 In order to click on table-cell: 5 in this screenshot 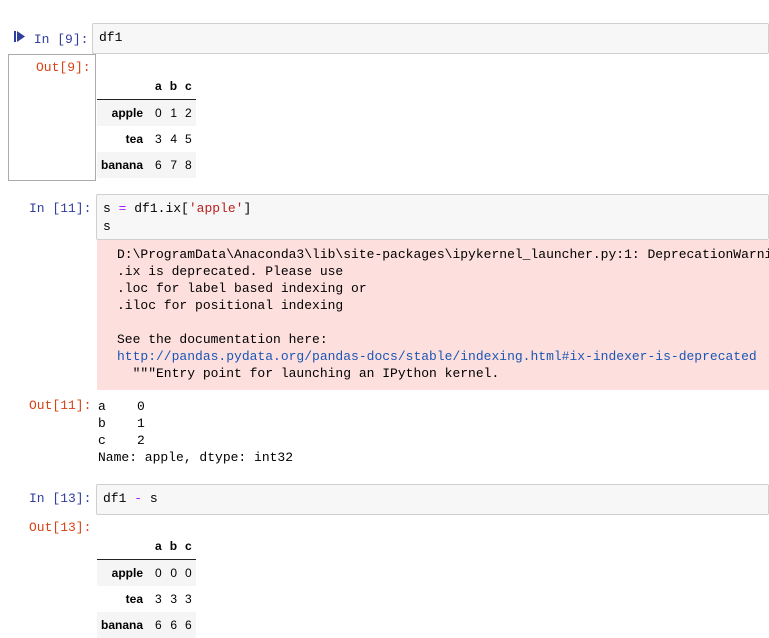, I will do `click(188, 139)`.